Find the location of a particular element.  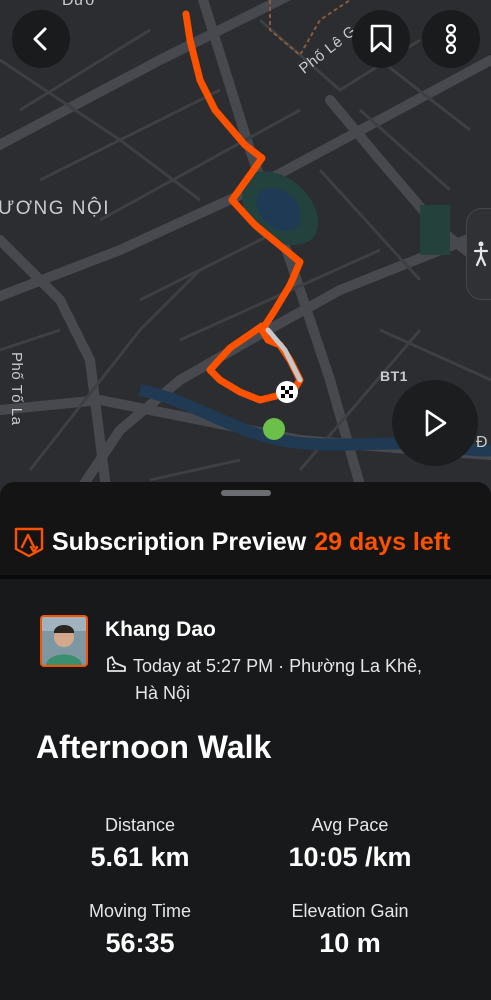

activity-time-location: Today at 5:27 PM · Phường La Khê, is located at coordinates (278, 666).